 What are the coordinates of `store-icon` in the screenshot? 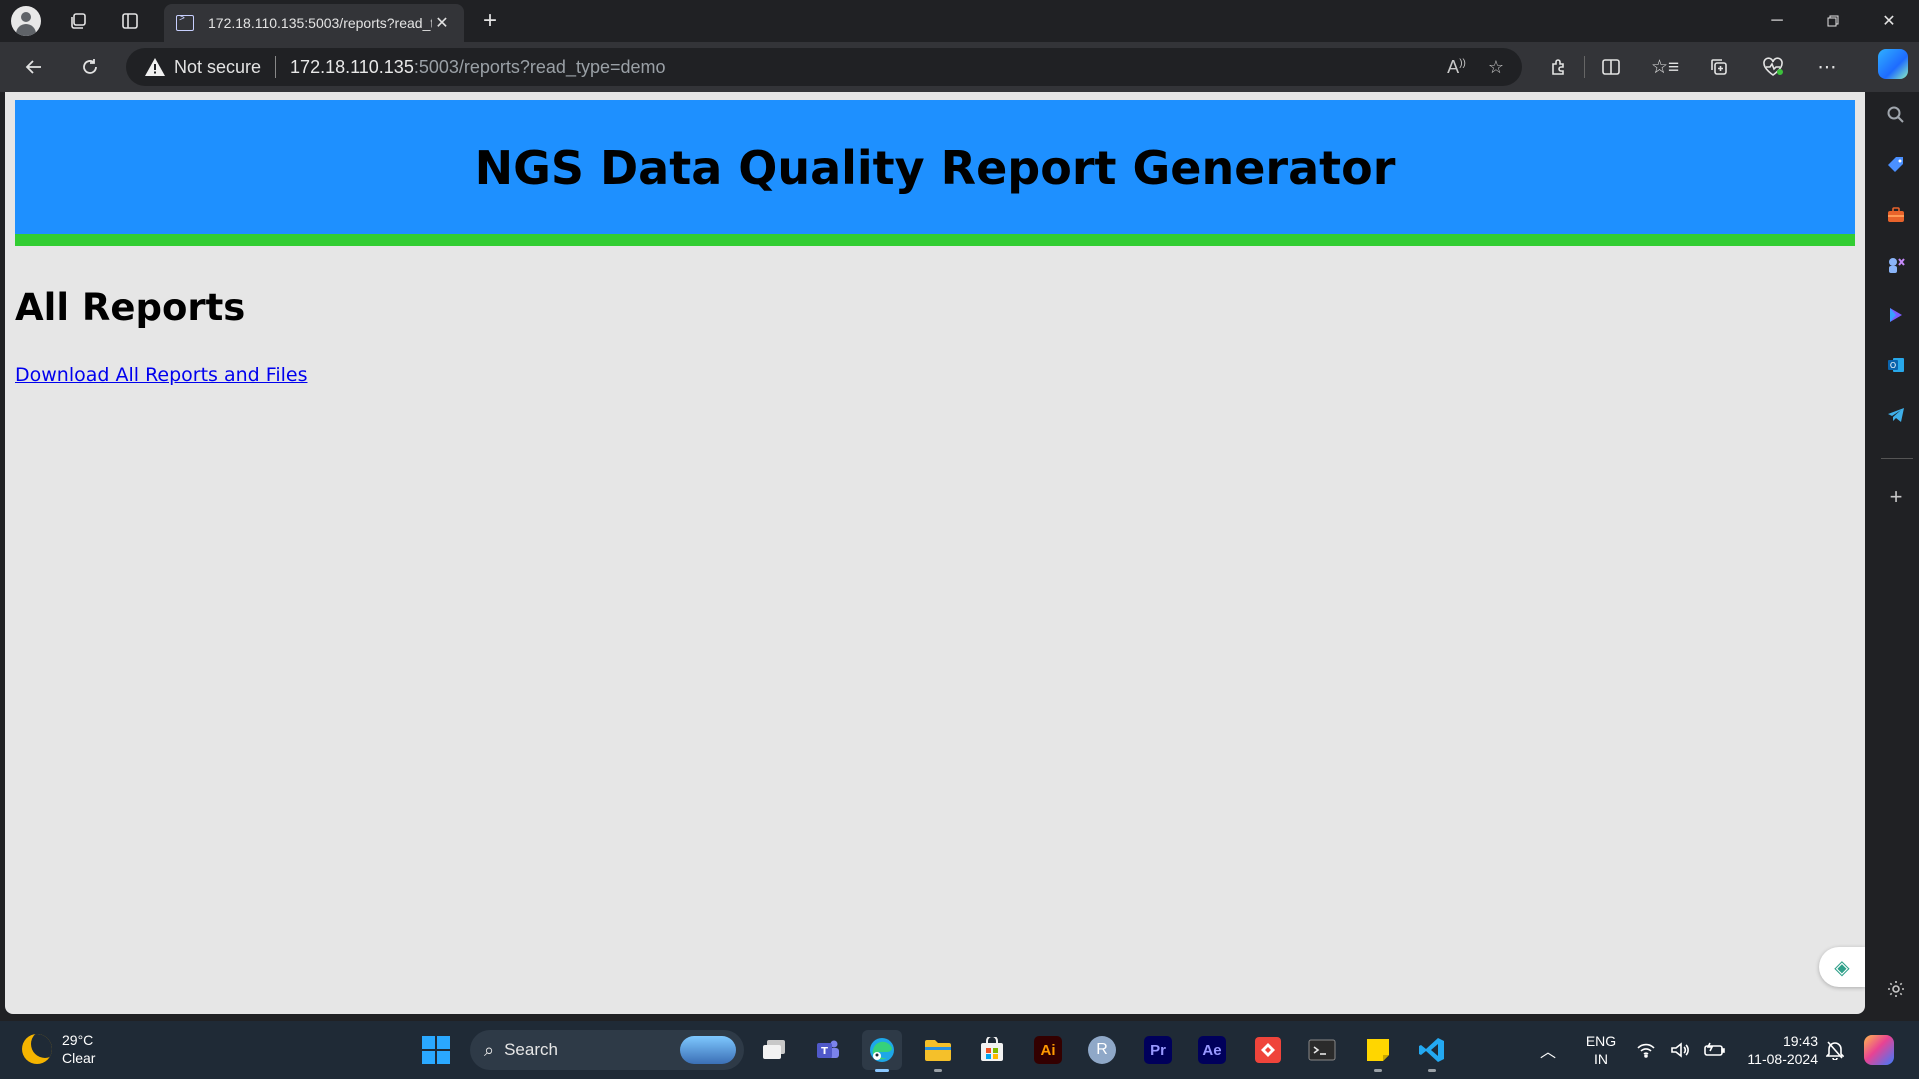 It's located at (992, 1049).